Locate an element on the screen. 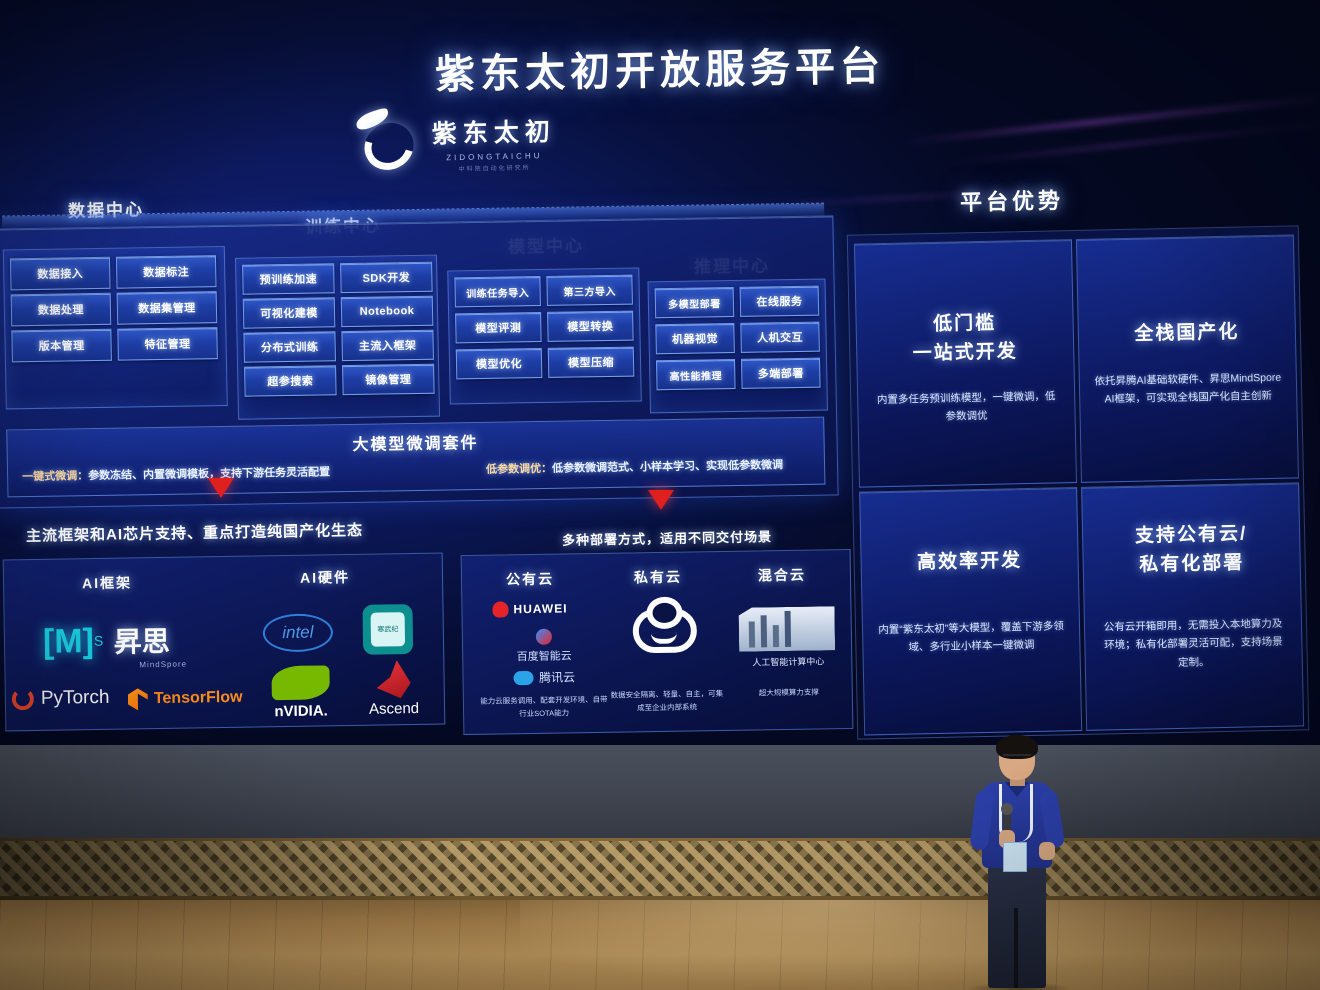 The height and width of the screenshot is (990, 1320). advantage-heading: 支持公有云/ 私有化部署 is located at coordinates (1191, 549).